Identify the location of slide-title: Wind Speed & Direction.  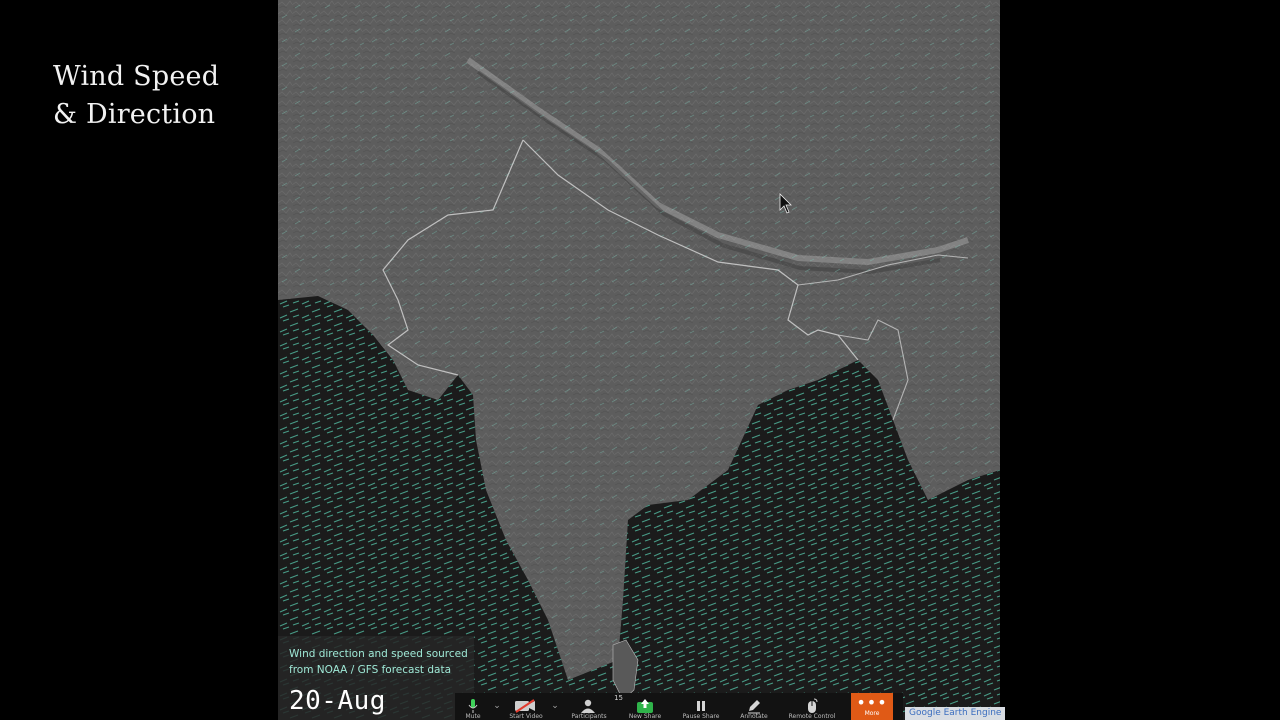
(136, 96).